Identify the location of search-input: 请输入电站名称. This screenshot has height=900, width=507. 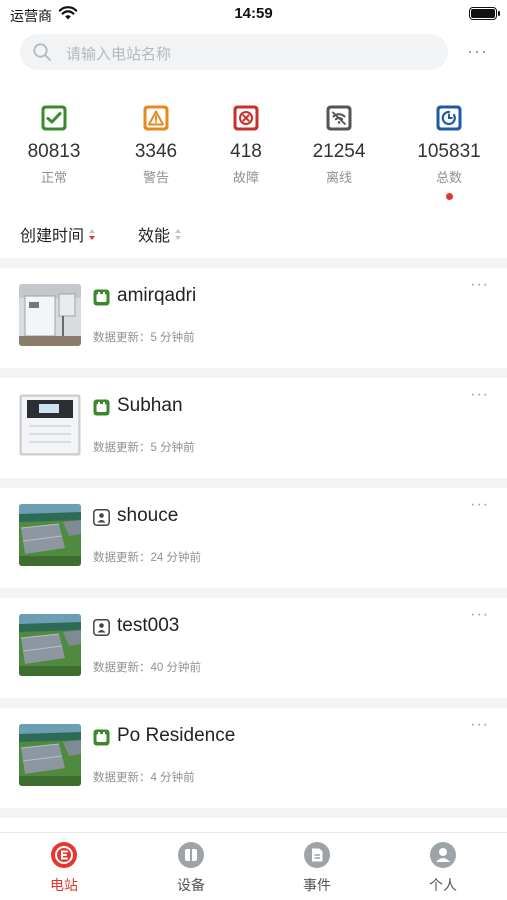
(234, 52).